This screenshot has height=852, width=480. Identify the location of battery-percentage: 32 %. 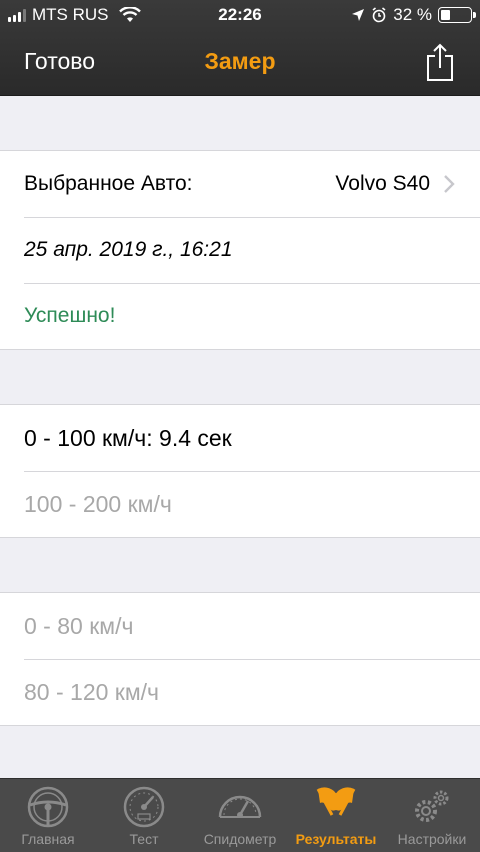
(412, 14).